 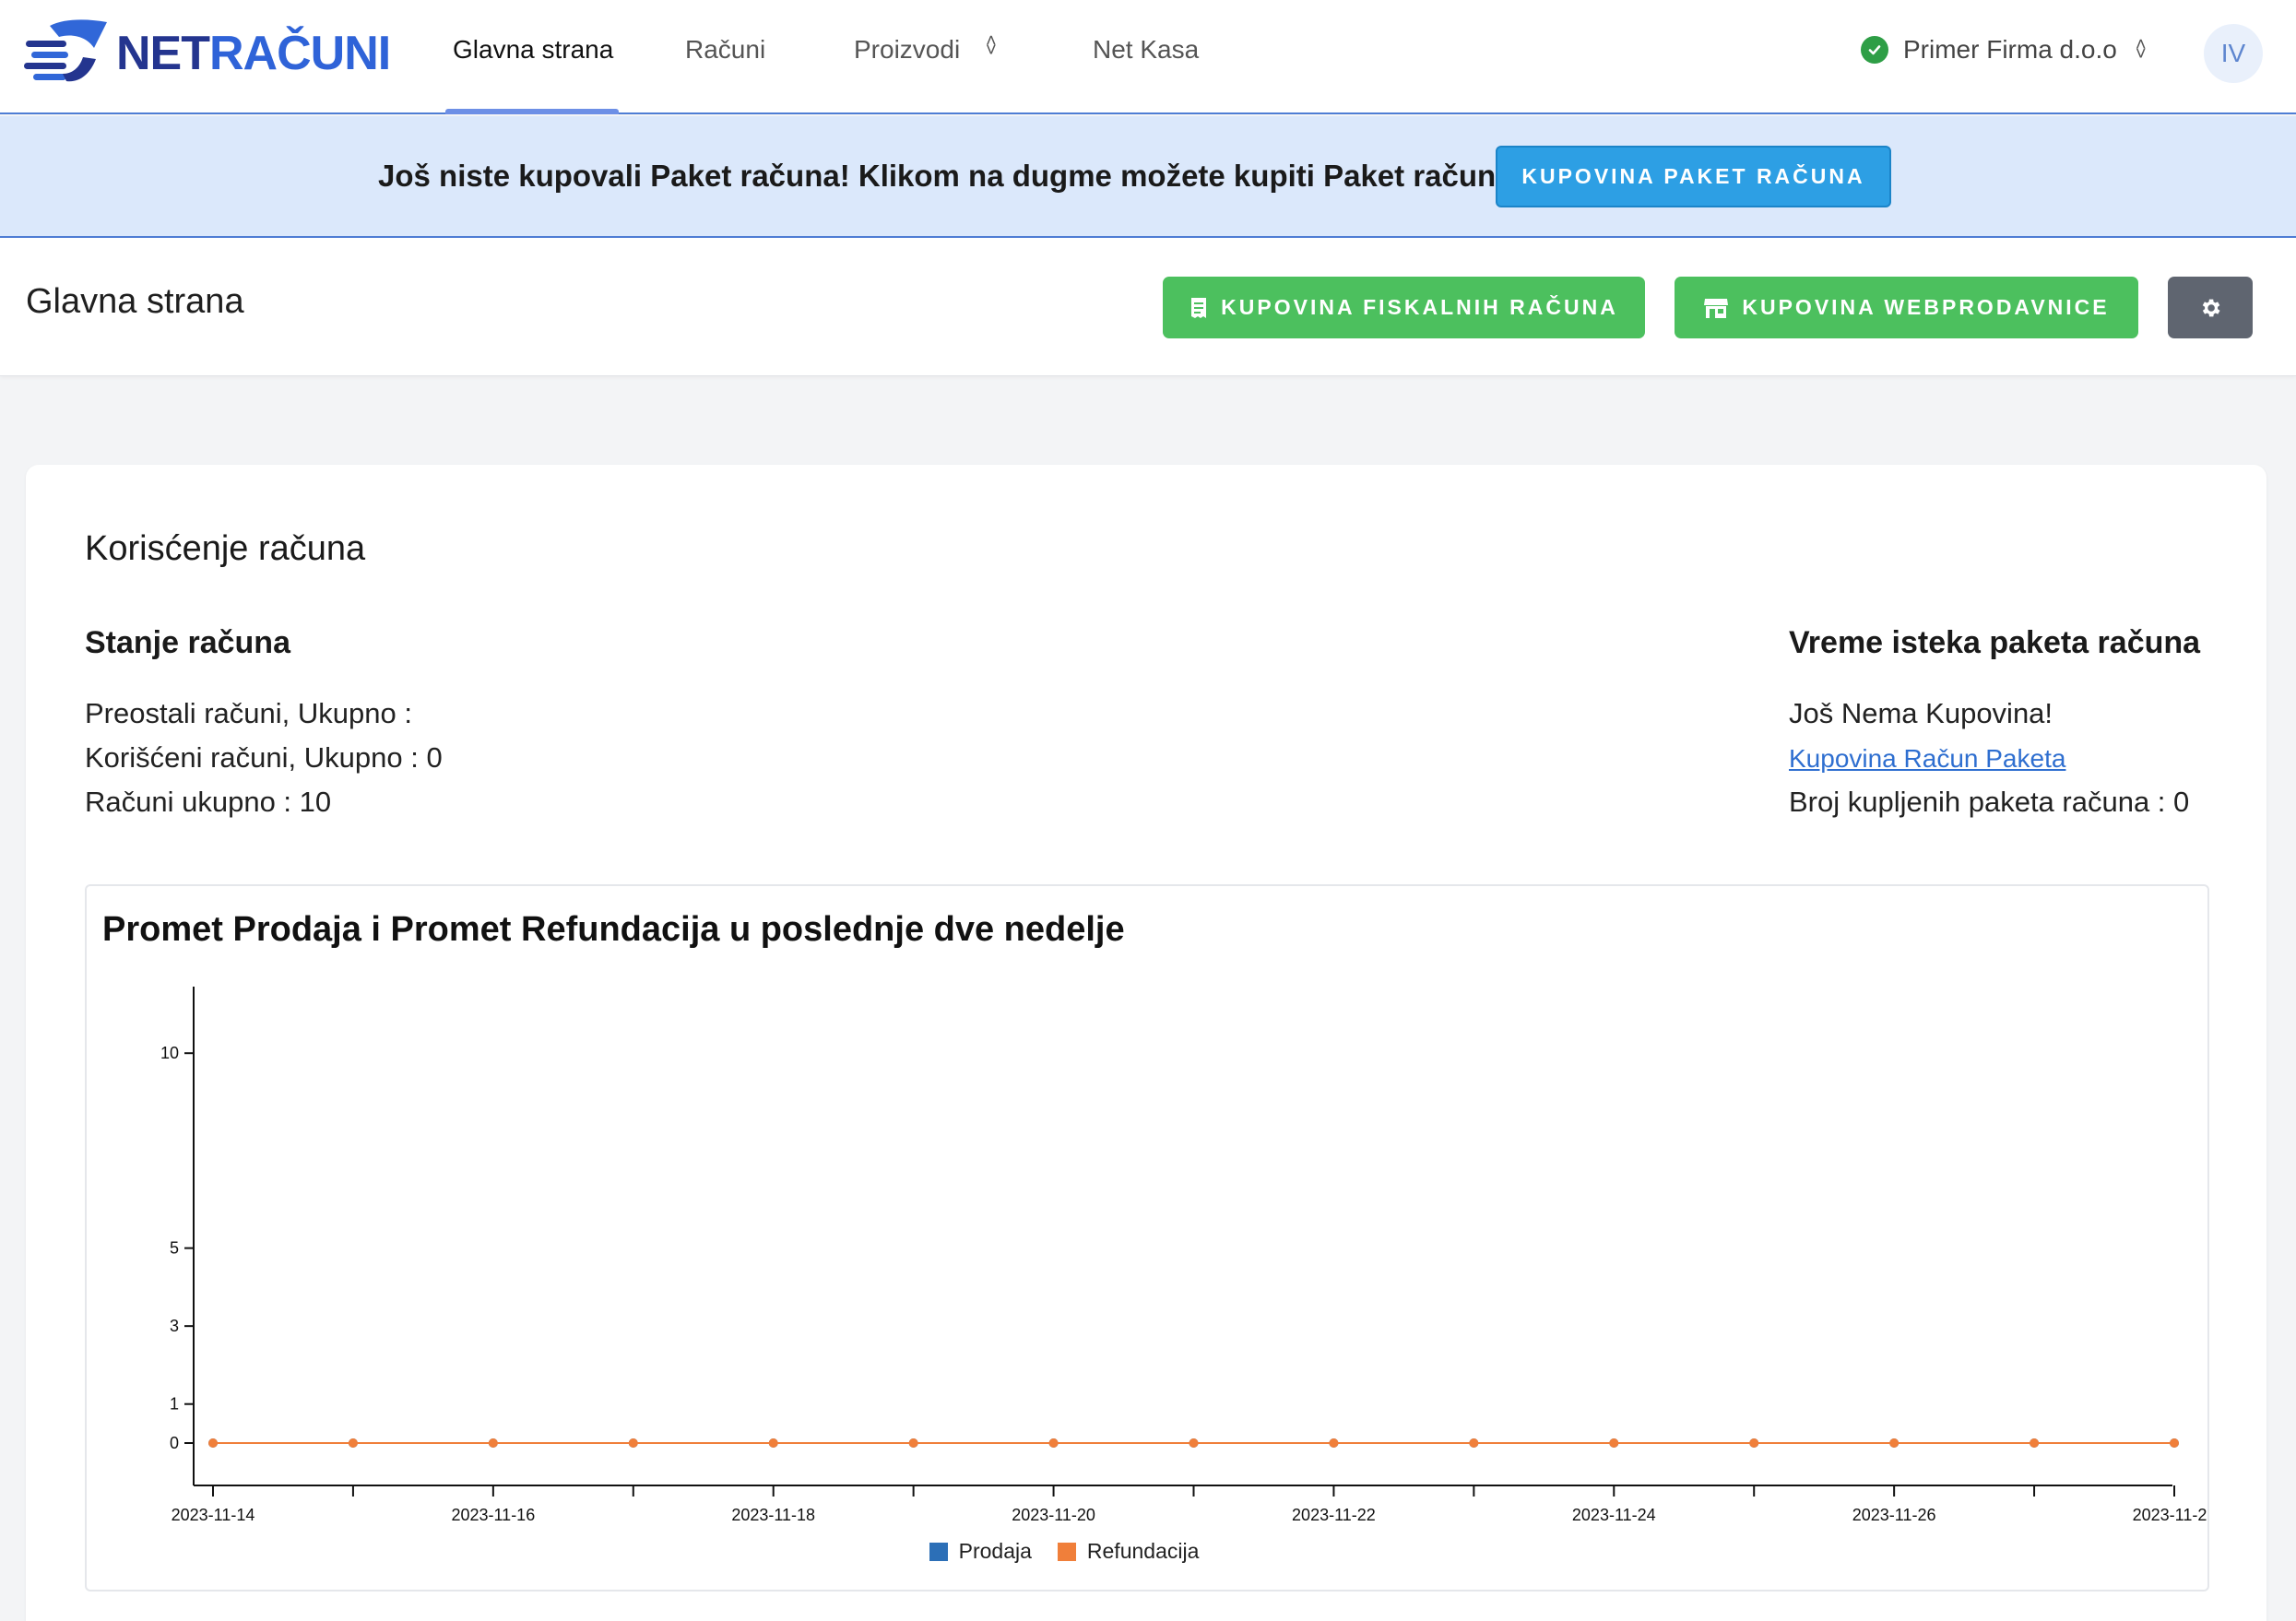 What do you see at coordinates (2010, 49) in the screenshot?
I see `firm-name: Primer Firma d.o.o` at bounding box center [2010, 49].